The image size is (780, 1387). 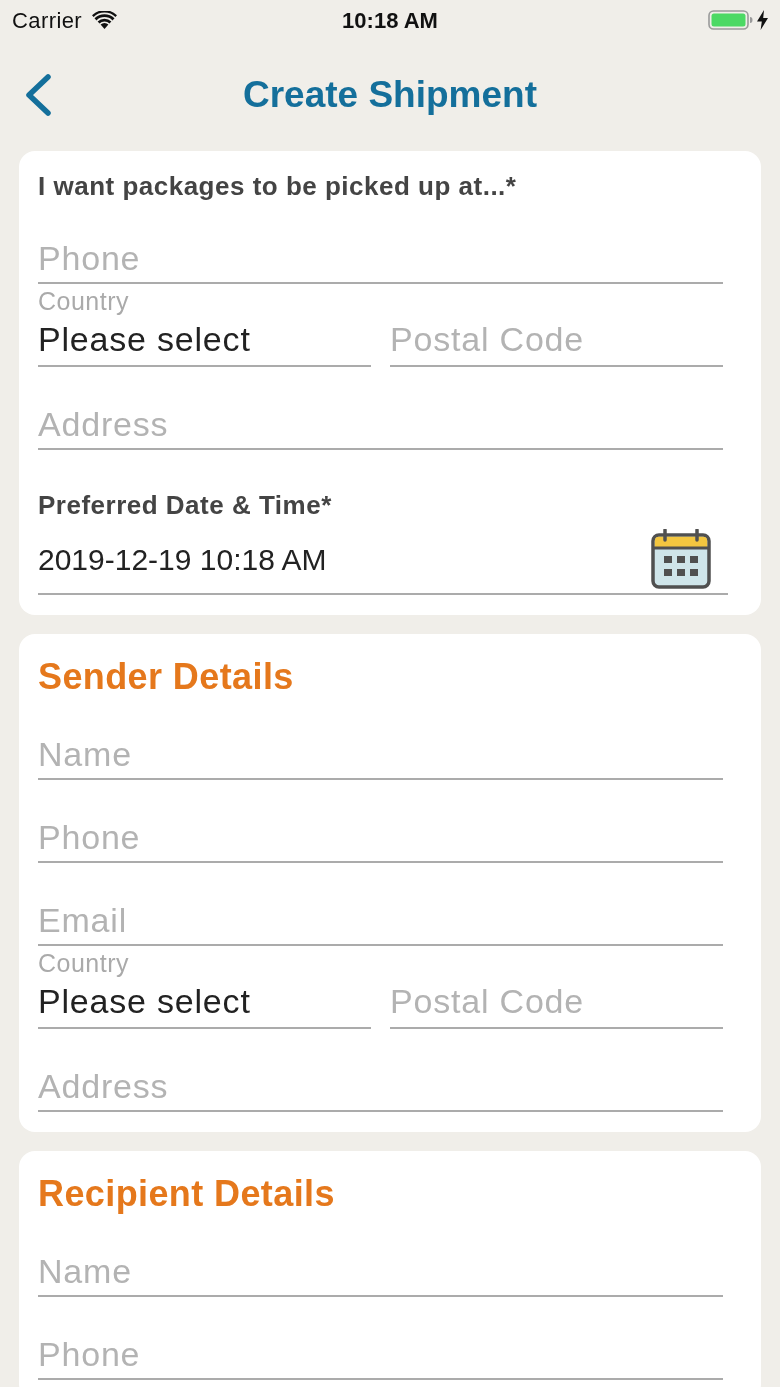 What do you see at coordinates (105, 20) in the screenshot?
I see `wifi-icon` at bounding box center [105, 20].